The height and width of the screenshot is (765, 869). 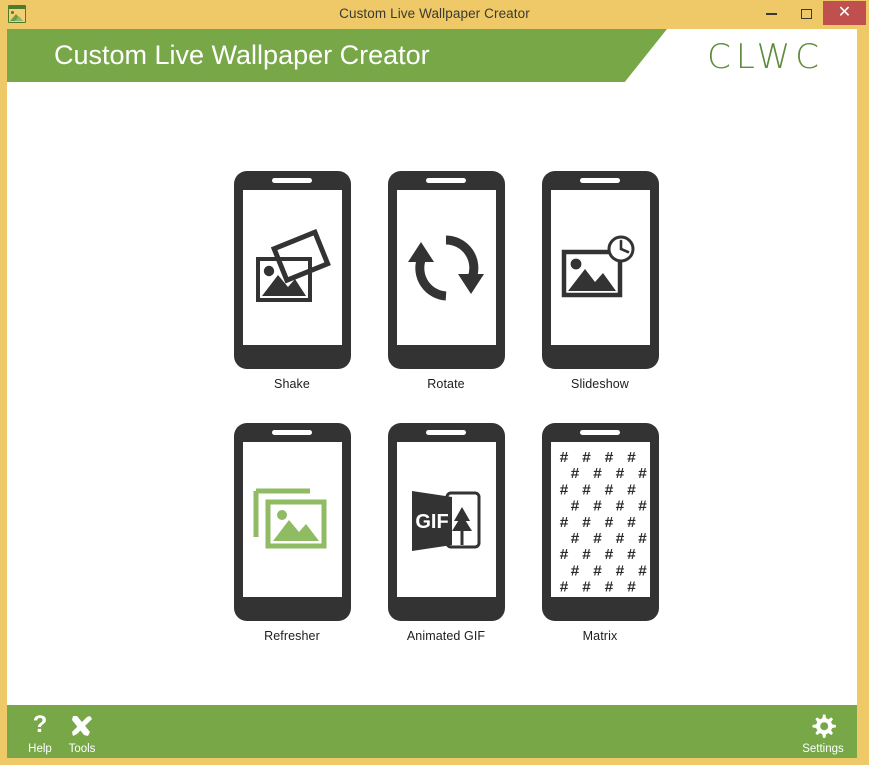 I want to click on gif-panel-icon: GIF, so click(x=446, y=519).